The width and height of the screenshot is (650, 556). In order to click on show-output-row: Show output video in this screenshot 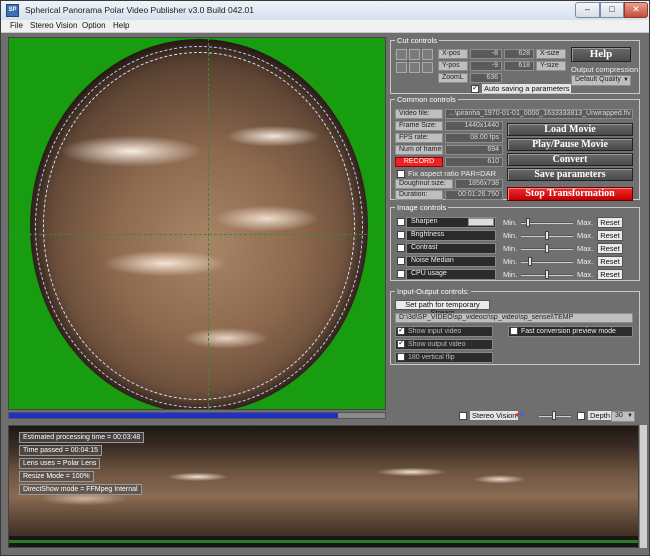, I will do `click(444, 344)`.